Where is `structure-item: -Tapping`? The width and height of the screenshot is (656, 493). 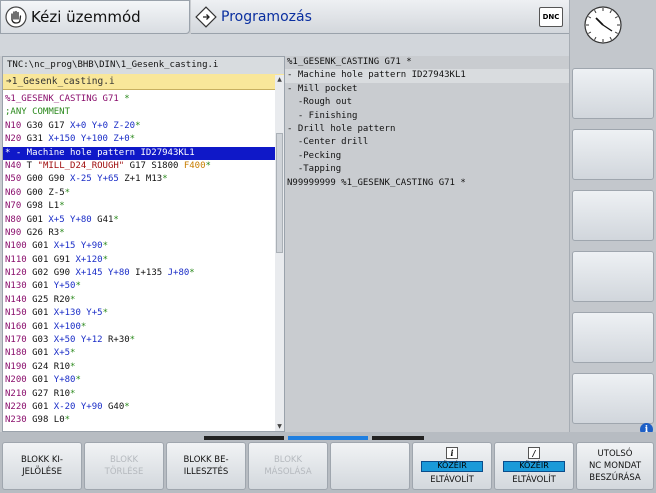
structure-item: -Tapping is located at coordinates (427, 169).